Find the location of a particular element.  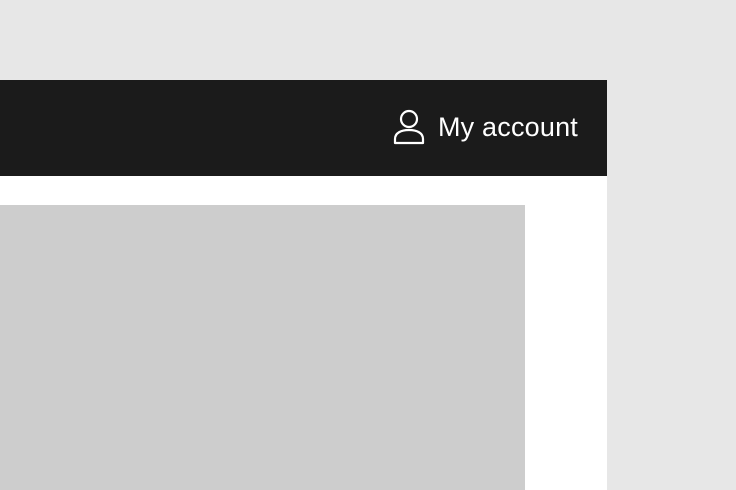

my-account-link: My account is located at coordinates (485, 127).